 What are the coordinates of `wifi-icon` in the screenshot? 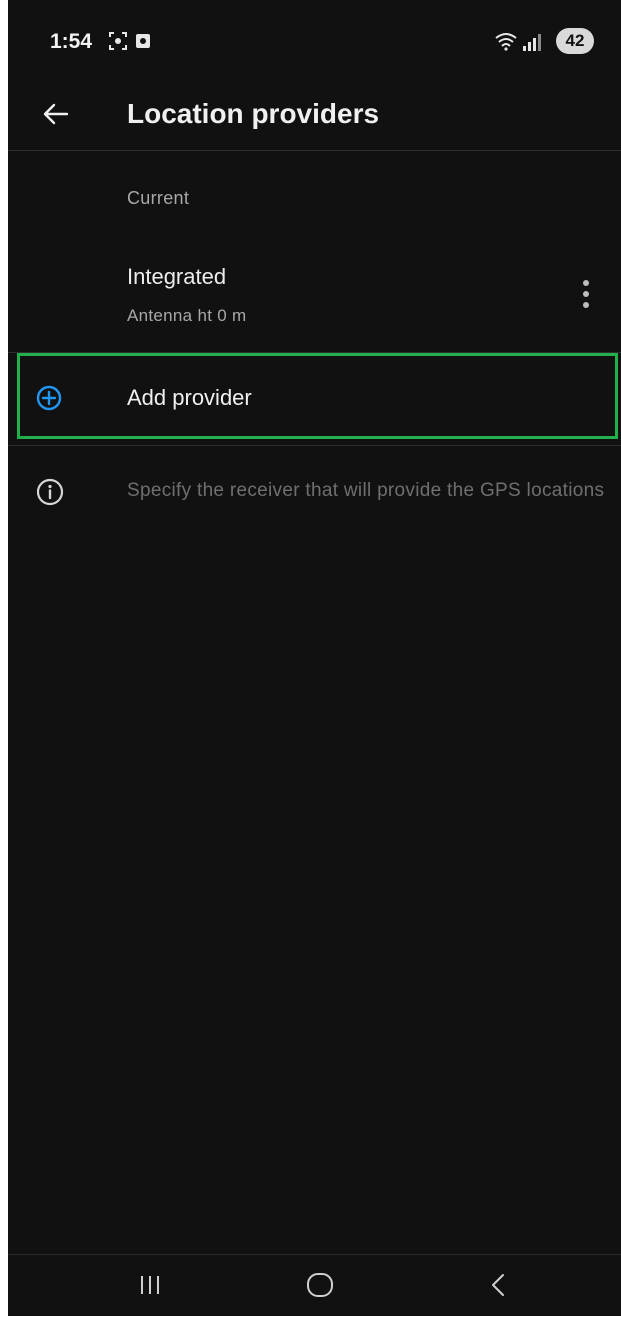 It's located at (506, 42).